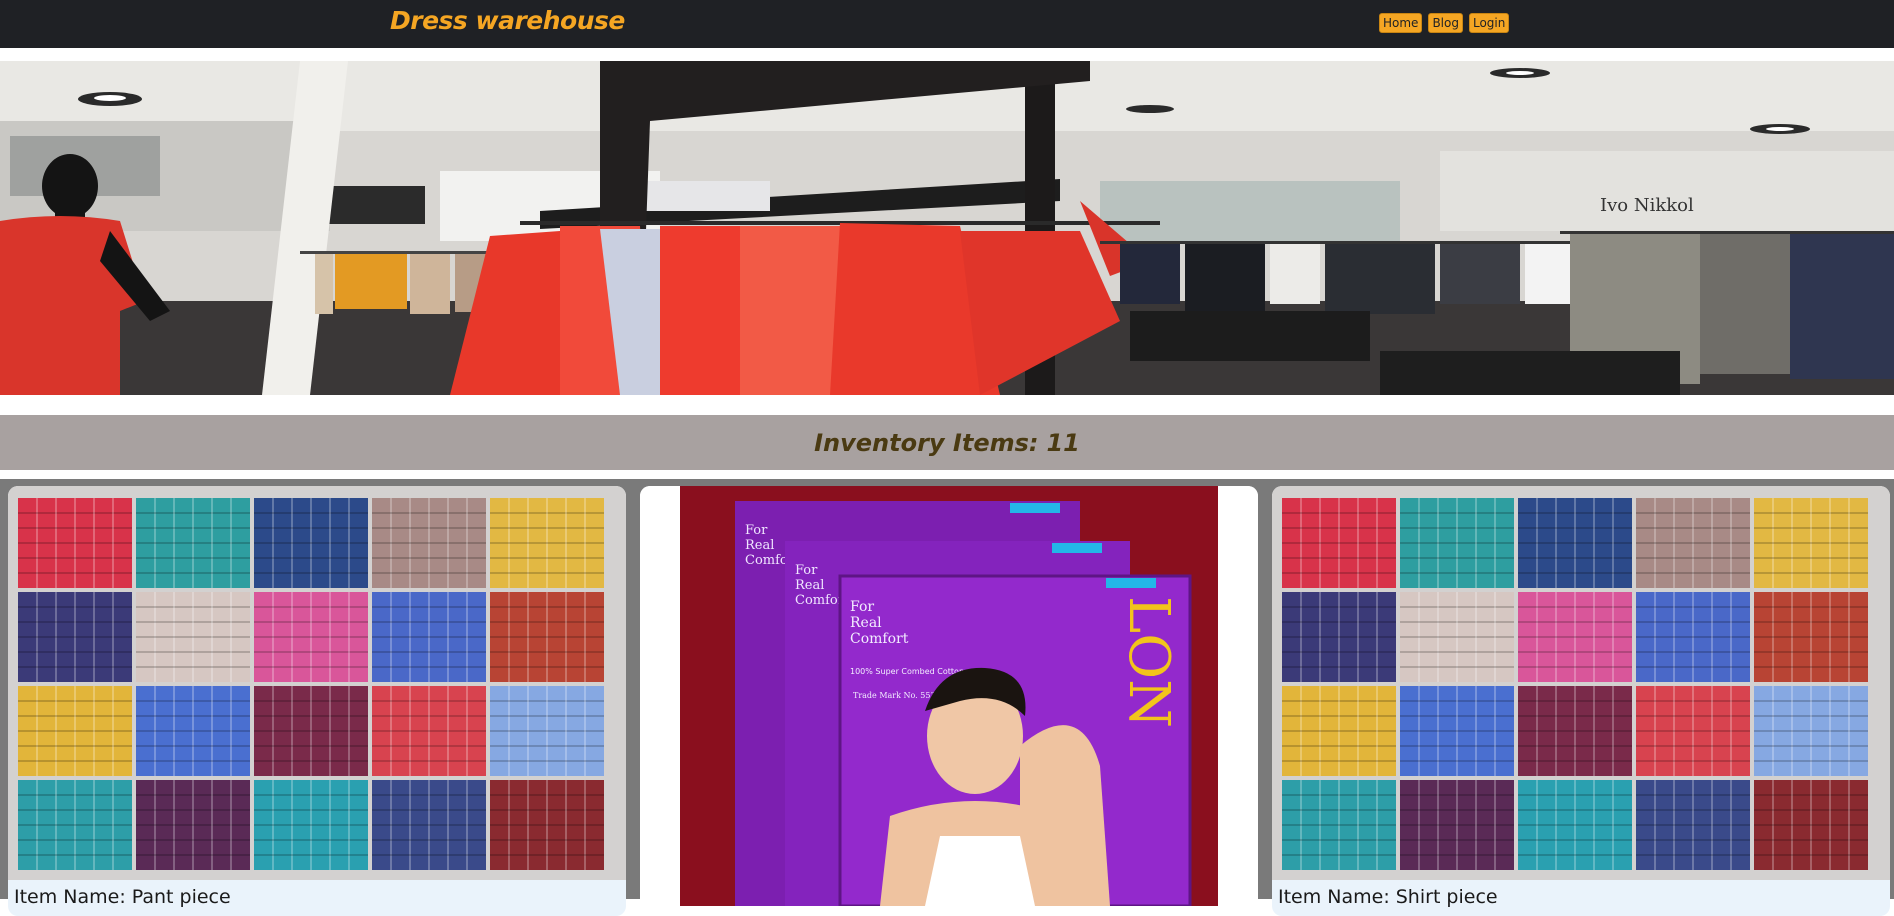  I want to click on nav-links: Home Blog Login, so click(1444, 23).